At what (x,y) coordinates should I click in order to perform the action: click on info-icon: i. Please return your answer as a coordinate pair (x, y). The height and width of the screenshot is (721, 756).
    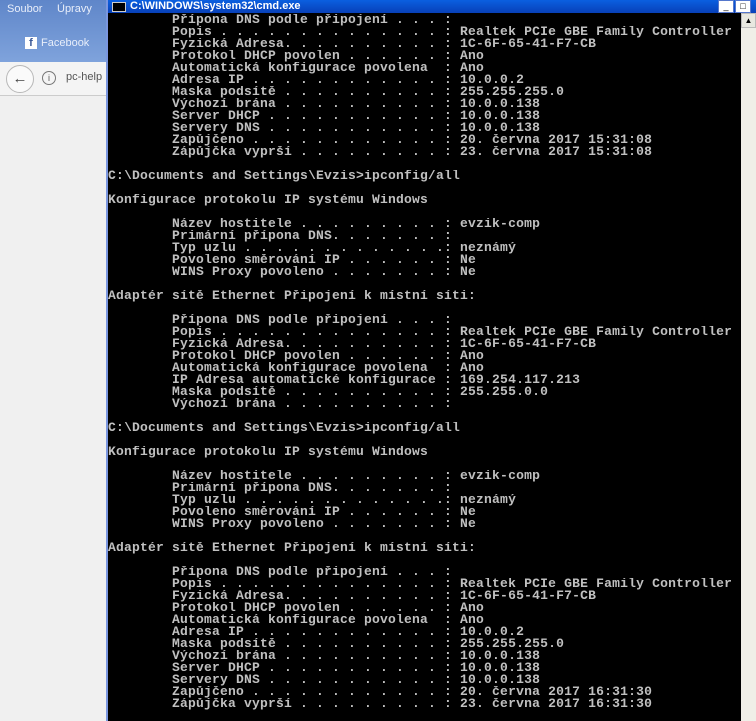
    Looking at the image, I should click on (49, 78).